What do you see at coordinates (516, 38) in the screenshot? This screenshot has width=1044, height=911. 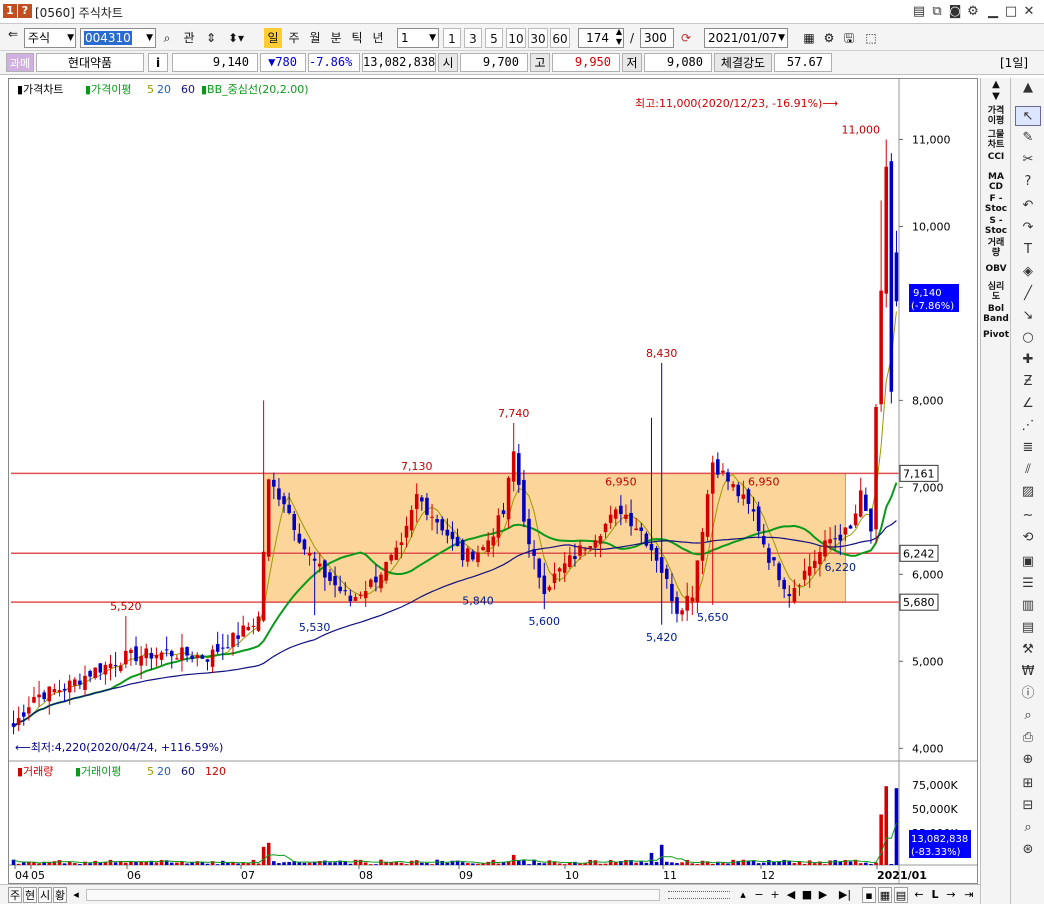 I see `quick-10-button: 10` at bounding box center [516, 38].